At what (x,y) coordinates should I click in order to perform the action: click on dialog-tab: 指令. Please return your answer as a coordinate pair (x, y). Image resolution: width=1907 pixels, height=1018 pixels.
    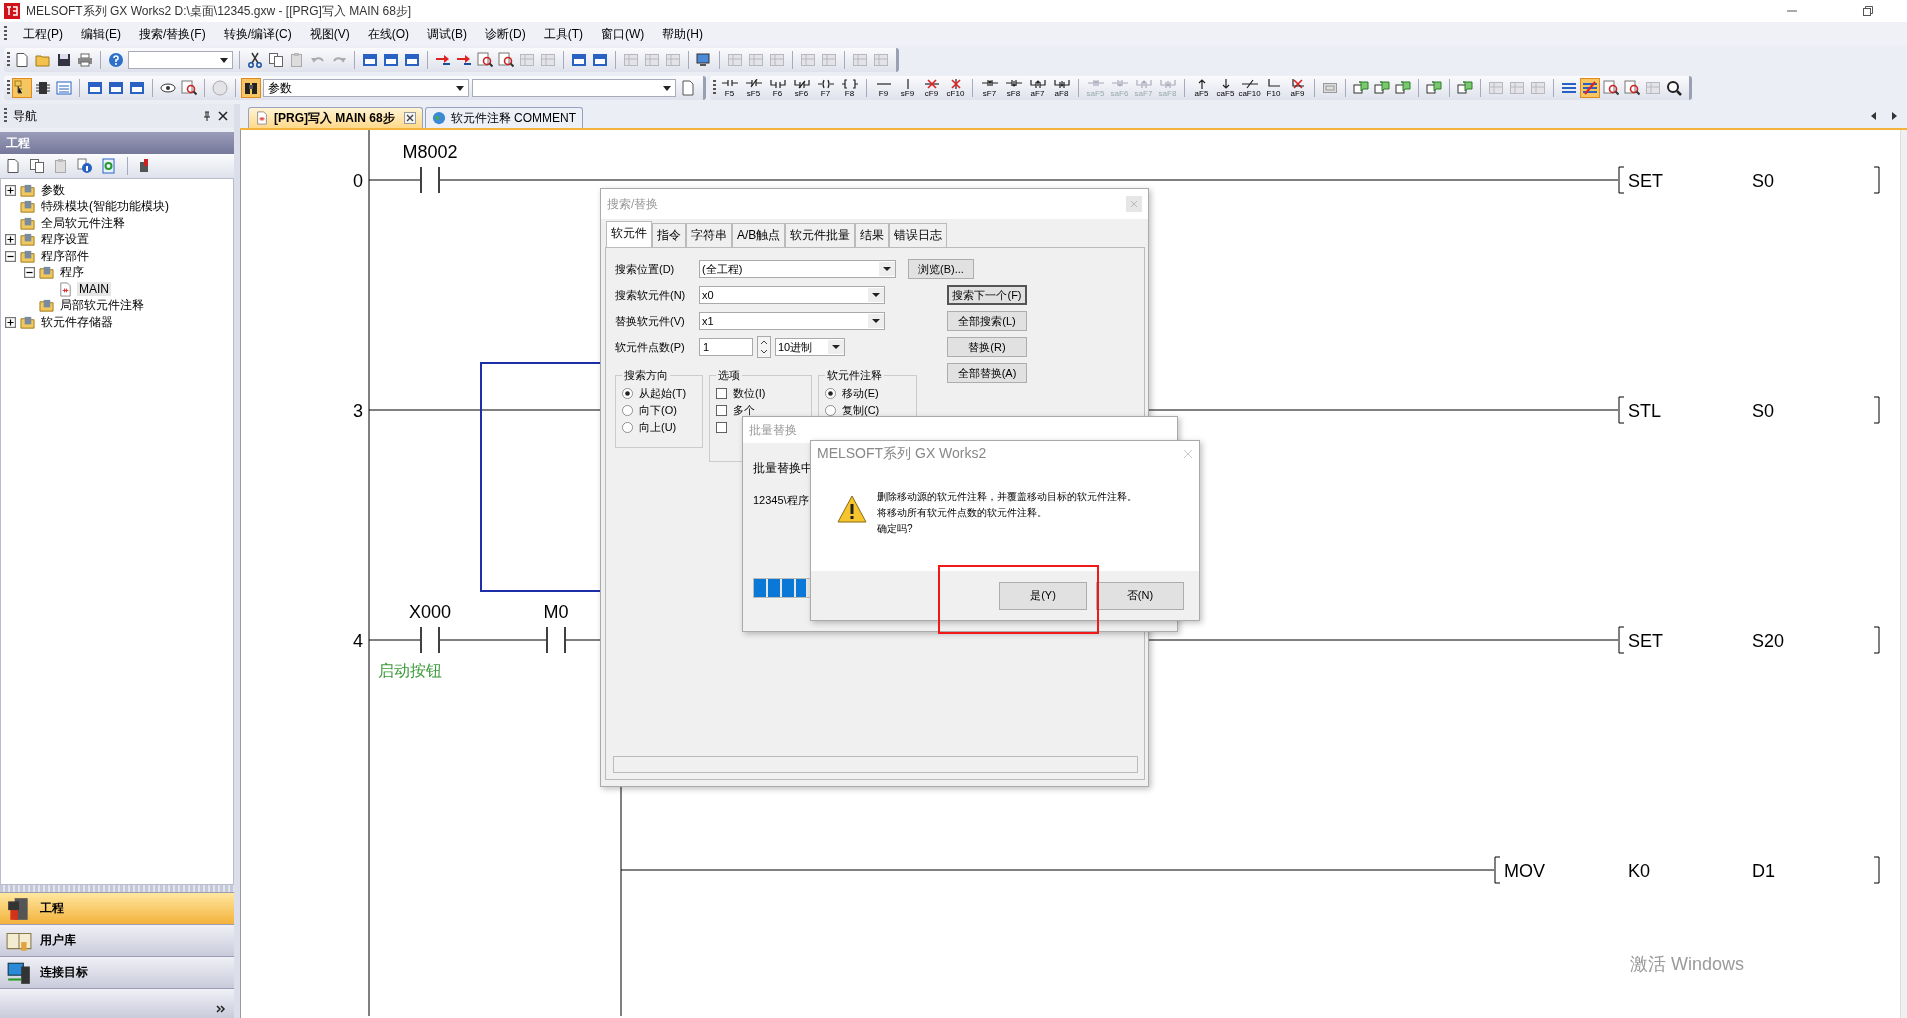
    Looking at the image, I should click on (669, 235).